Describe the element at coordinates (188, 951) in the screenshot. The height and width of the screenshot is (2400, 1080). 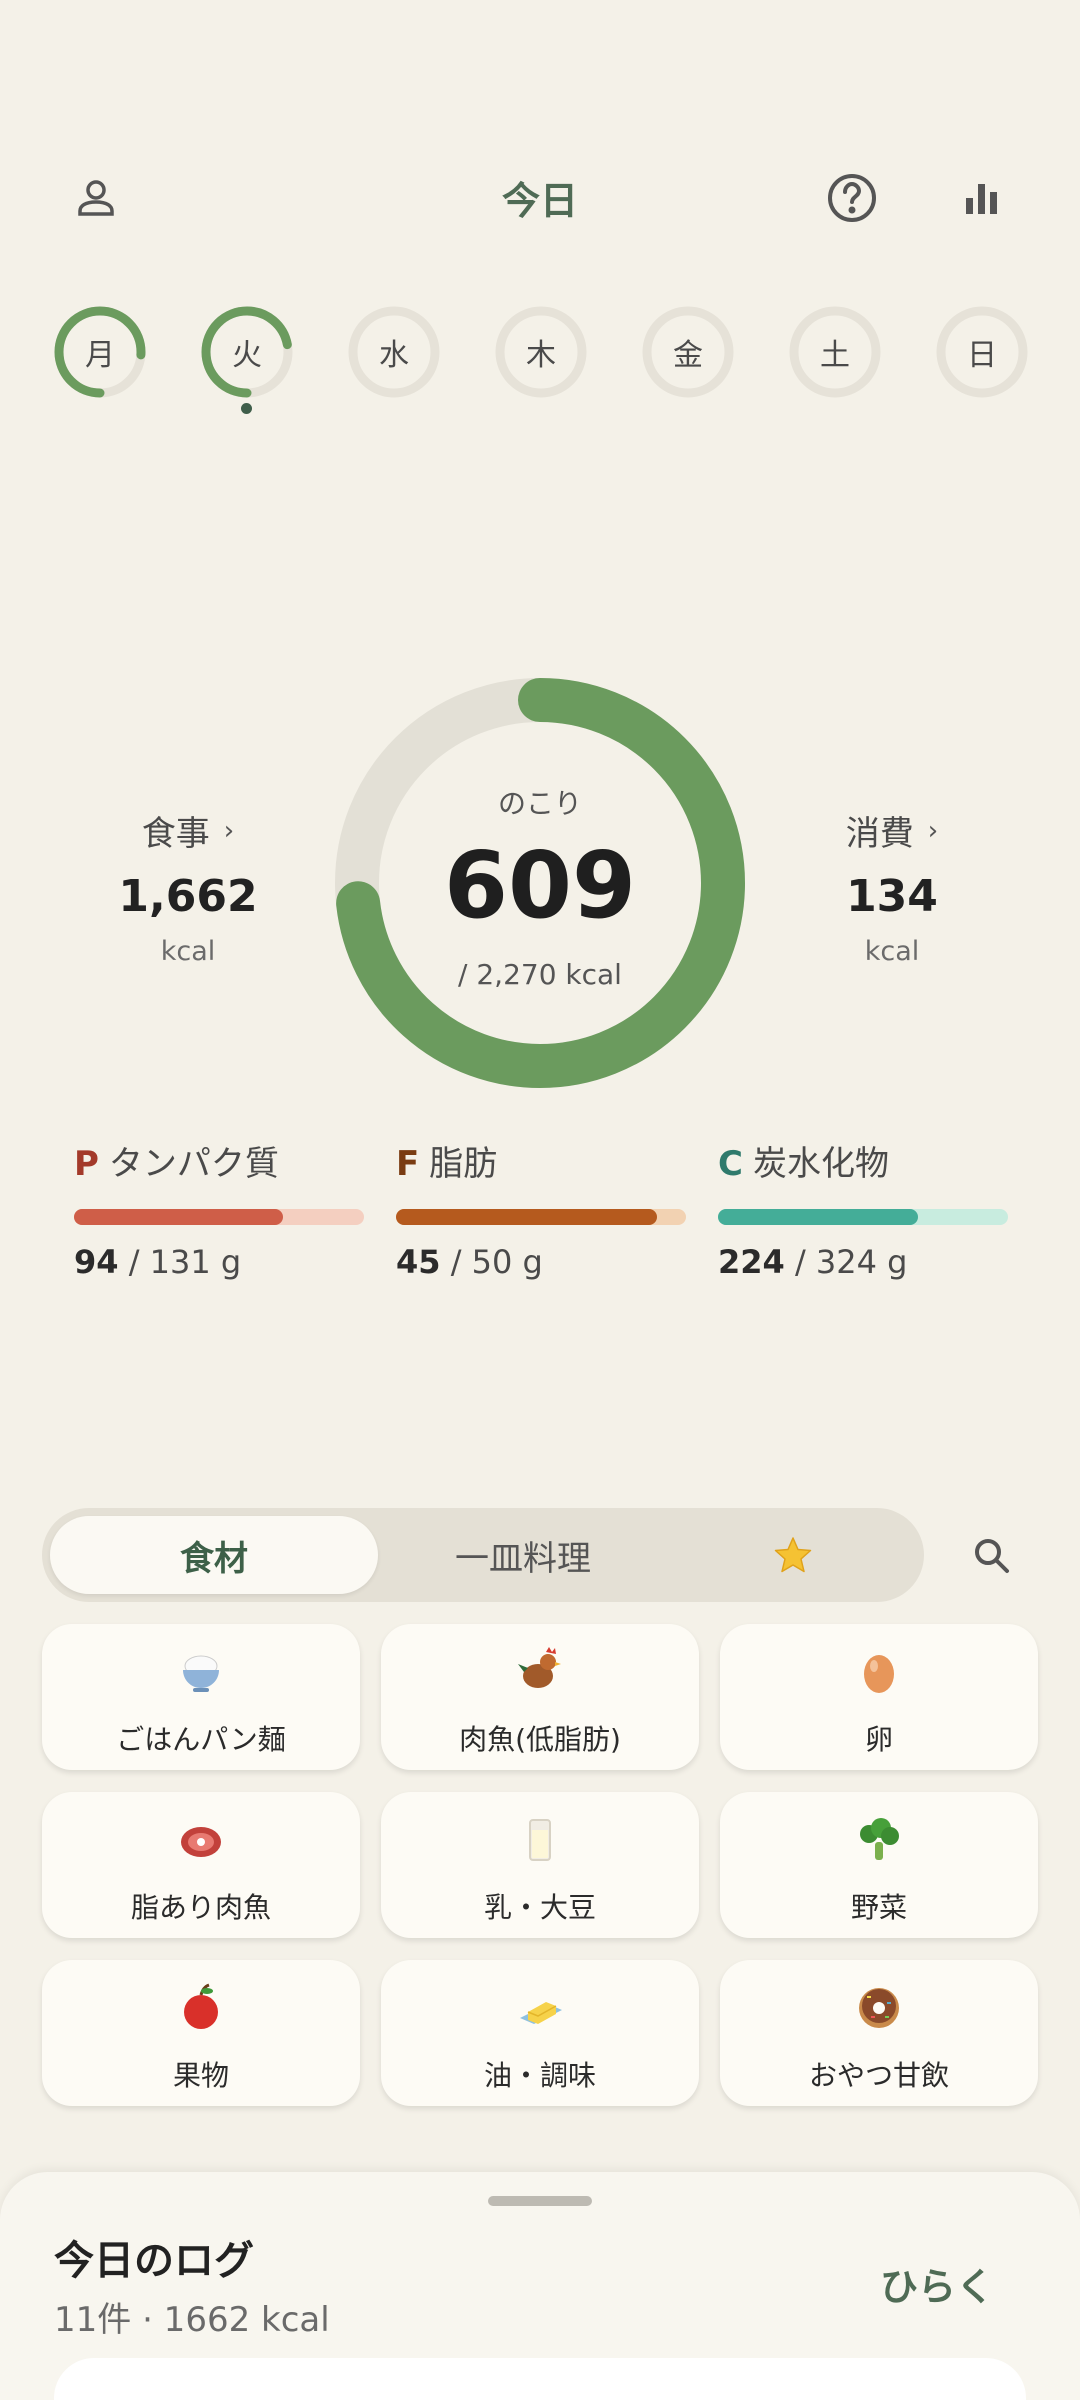
I see `meal-unit: kcal` at that location.